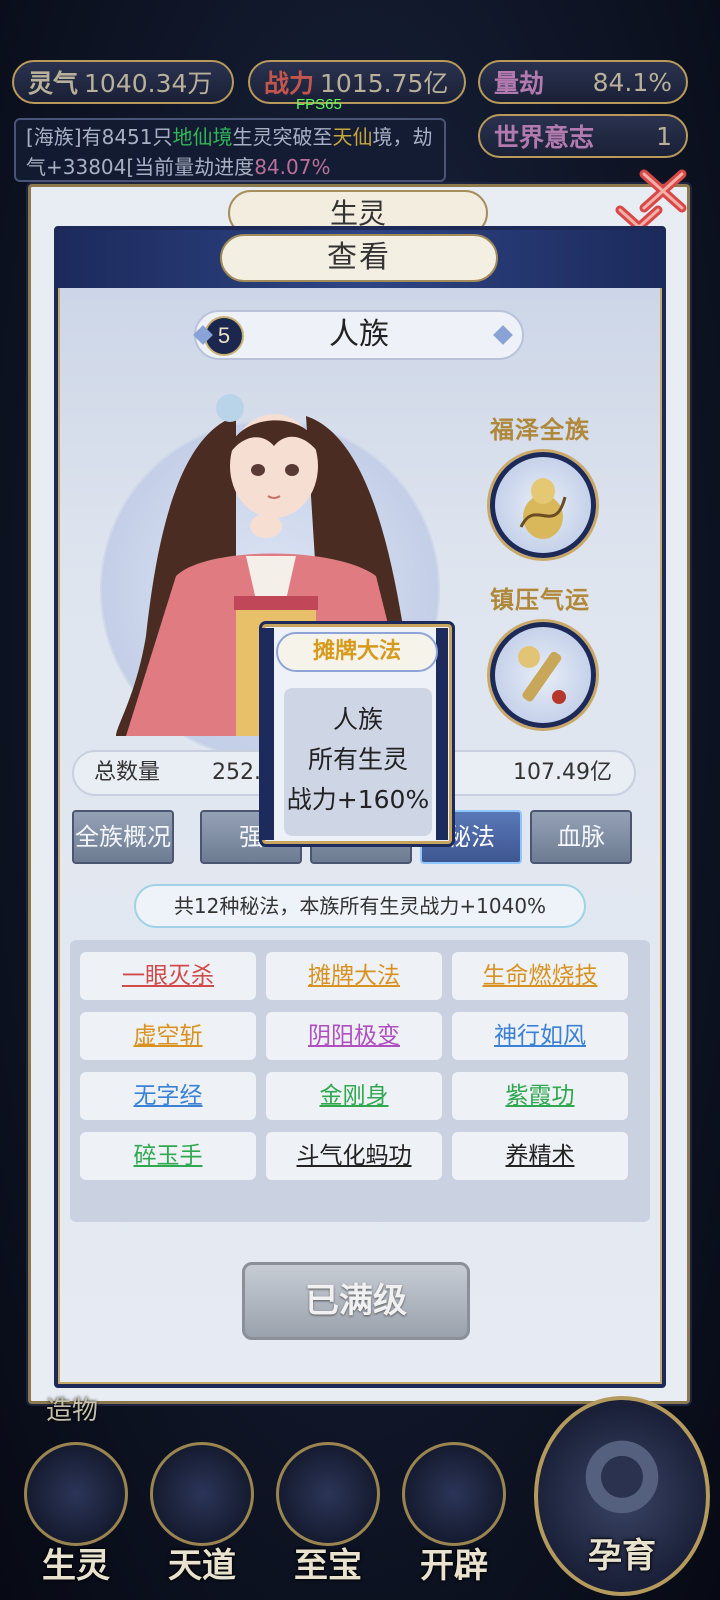 Image resolution: width=720 pixels, height=1600 pixels. I want to click on max-level-button: 已满级, so click(356, 1301).